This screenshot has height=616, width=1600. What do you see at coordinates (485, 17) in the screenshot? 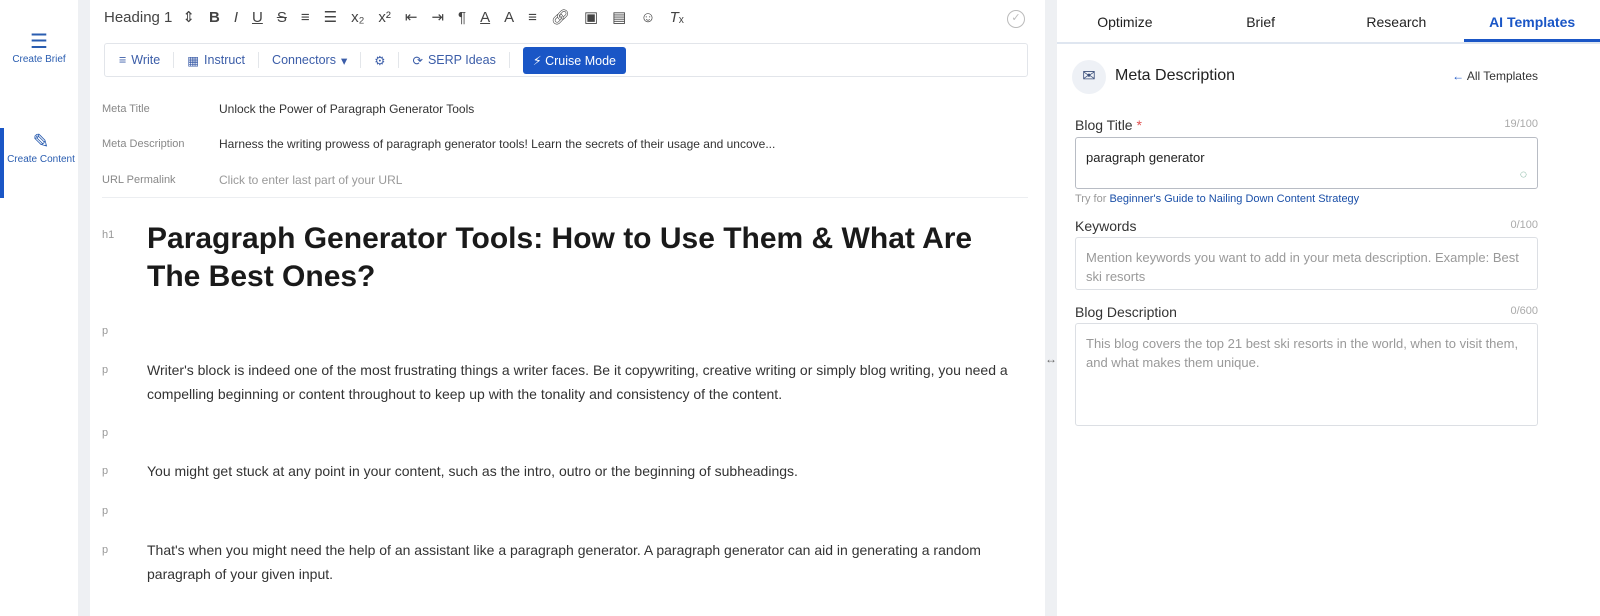
I see `font-color-icon: A` at bounding box center [485, 17].